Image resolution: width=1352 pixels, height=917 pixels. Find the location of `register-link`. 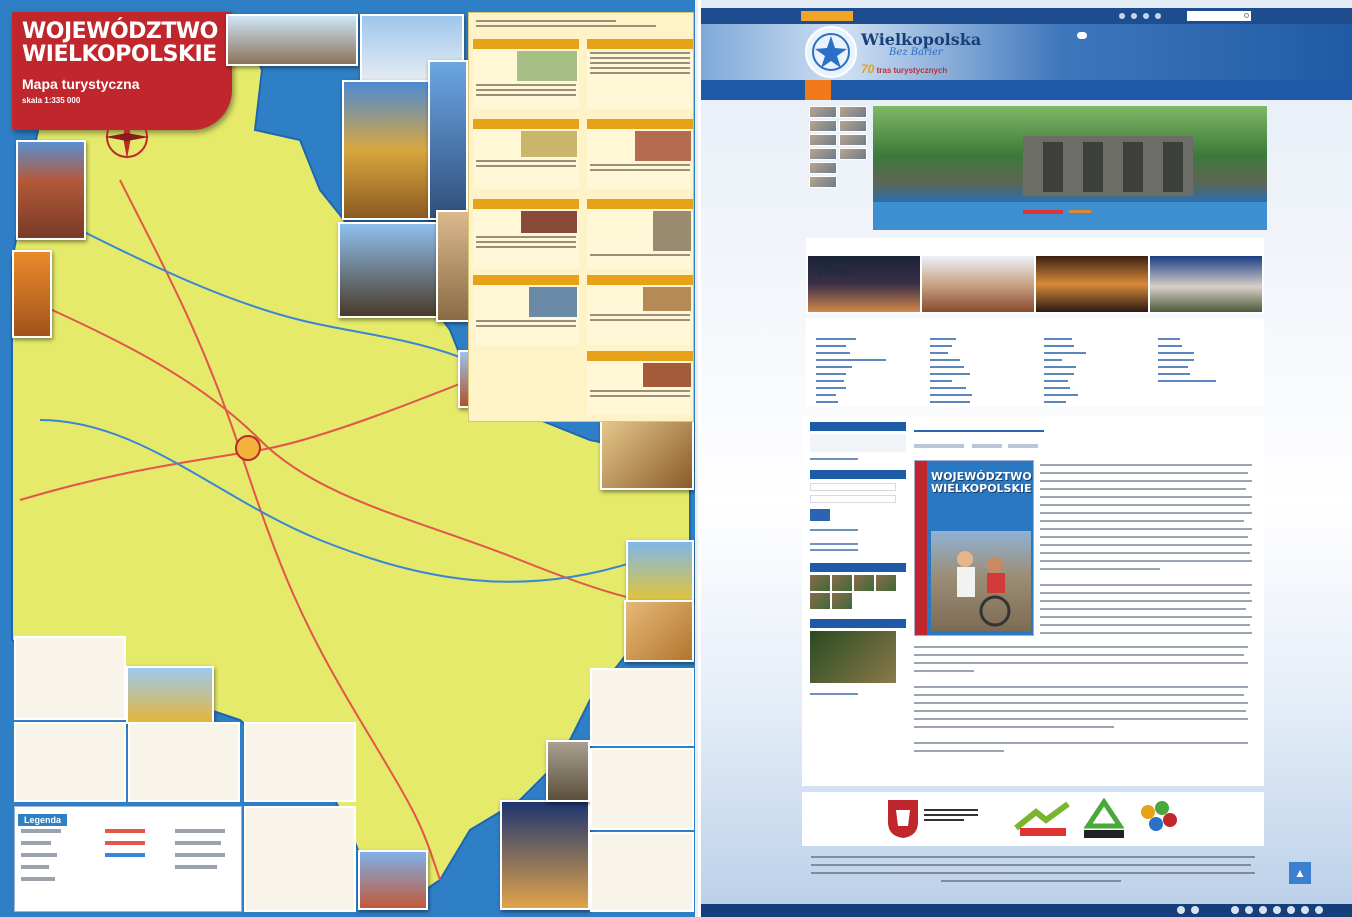

register-link is located at coordinates (858, 550).